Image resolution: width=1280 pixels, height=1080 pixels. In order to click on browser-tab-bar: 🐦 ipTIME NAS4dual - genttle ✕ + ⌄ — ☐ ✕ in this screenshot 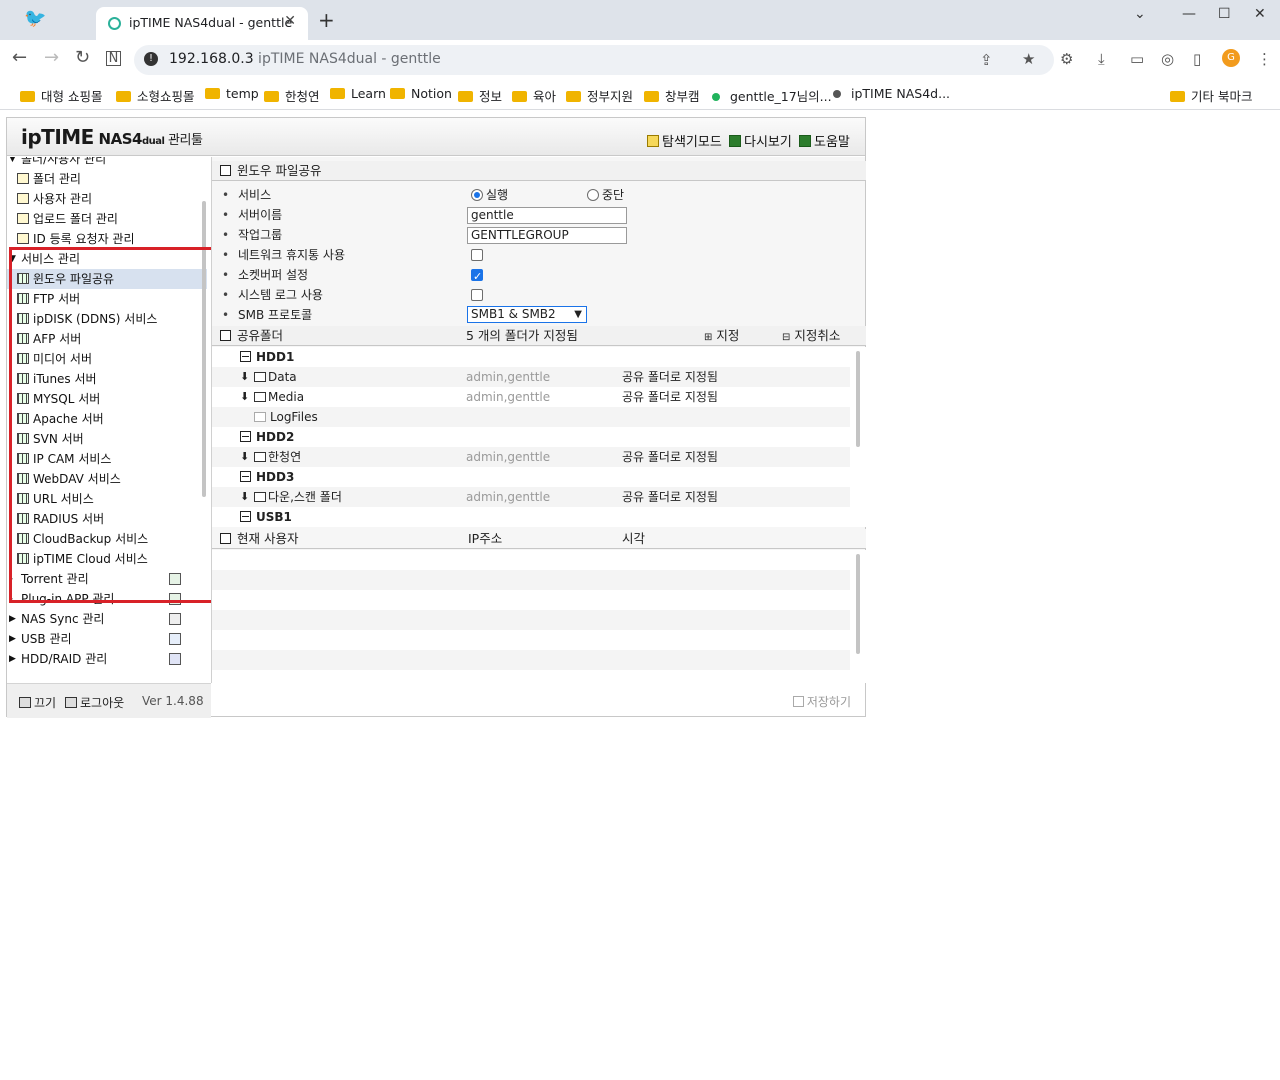, I will do `click(640, 20)`.